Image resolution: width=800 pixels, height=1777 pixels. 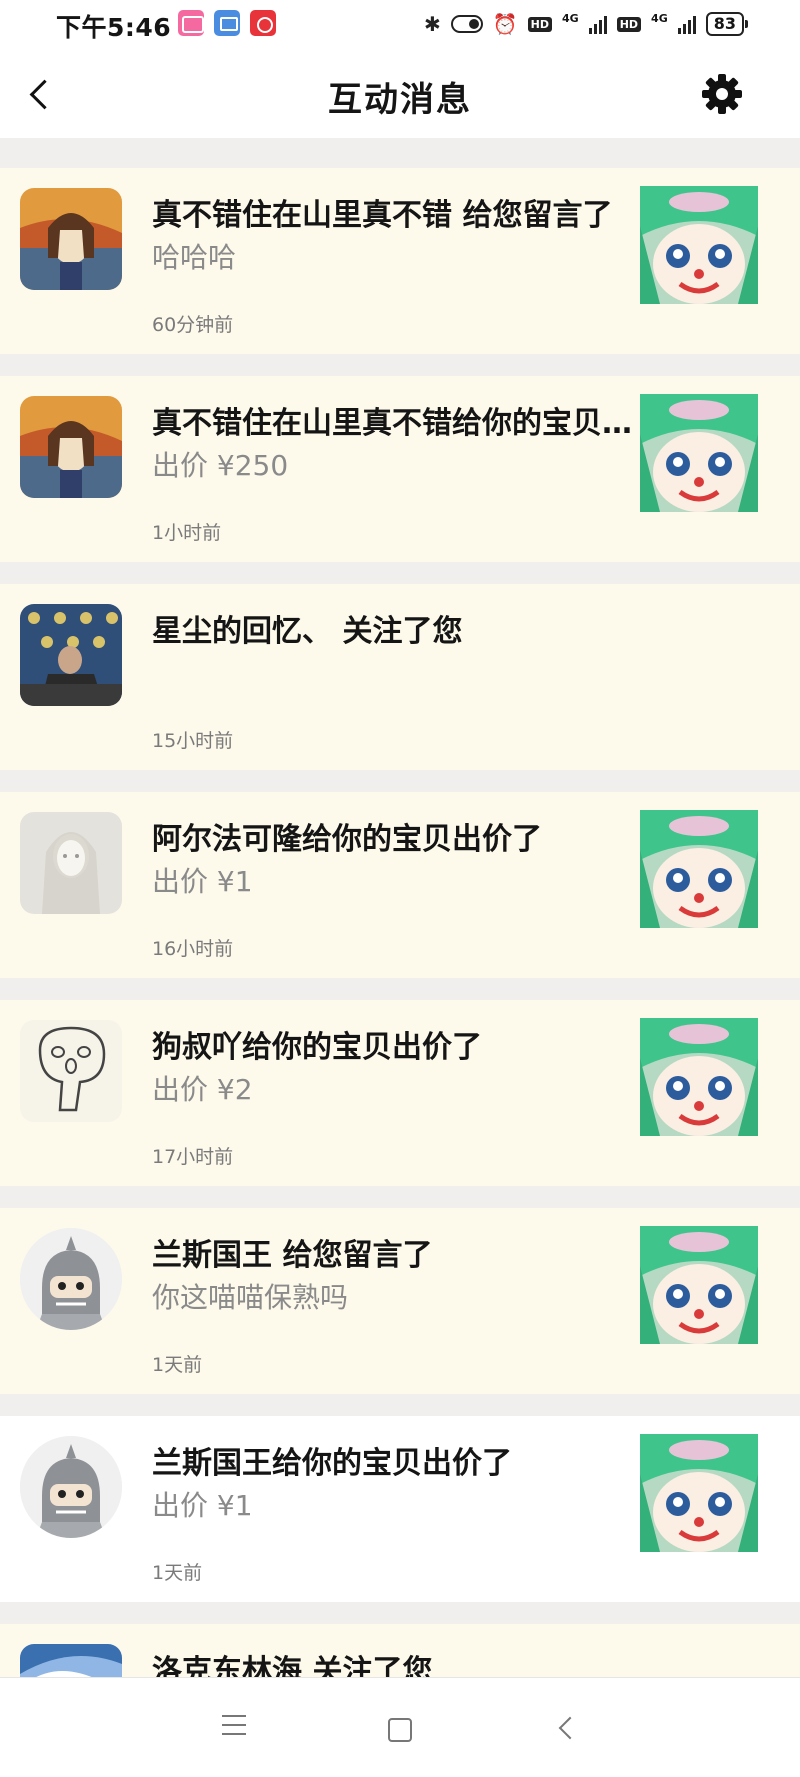 I want to click on message-card: 兰斯国王给你的宝贝出价了 出价 ¥1 1天前, so click(x=400, y=1509).